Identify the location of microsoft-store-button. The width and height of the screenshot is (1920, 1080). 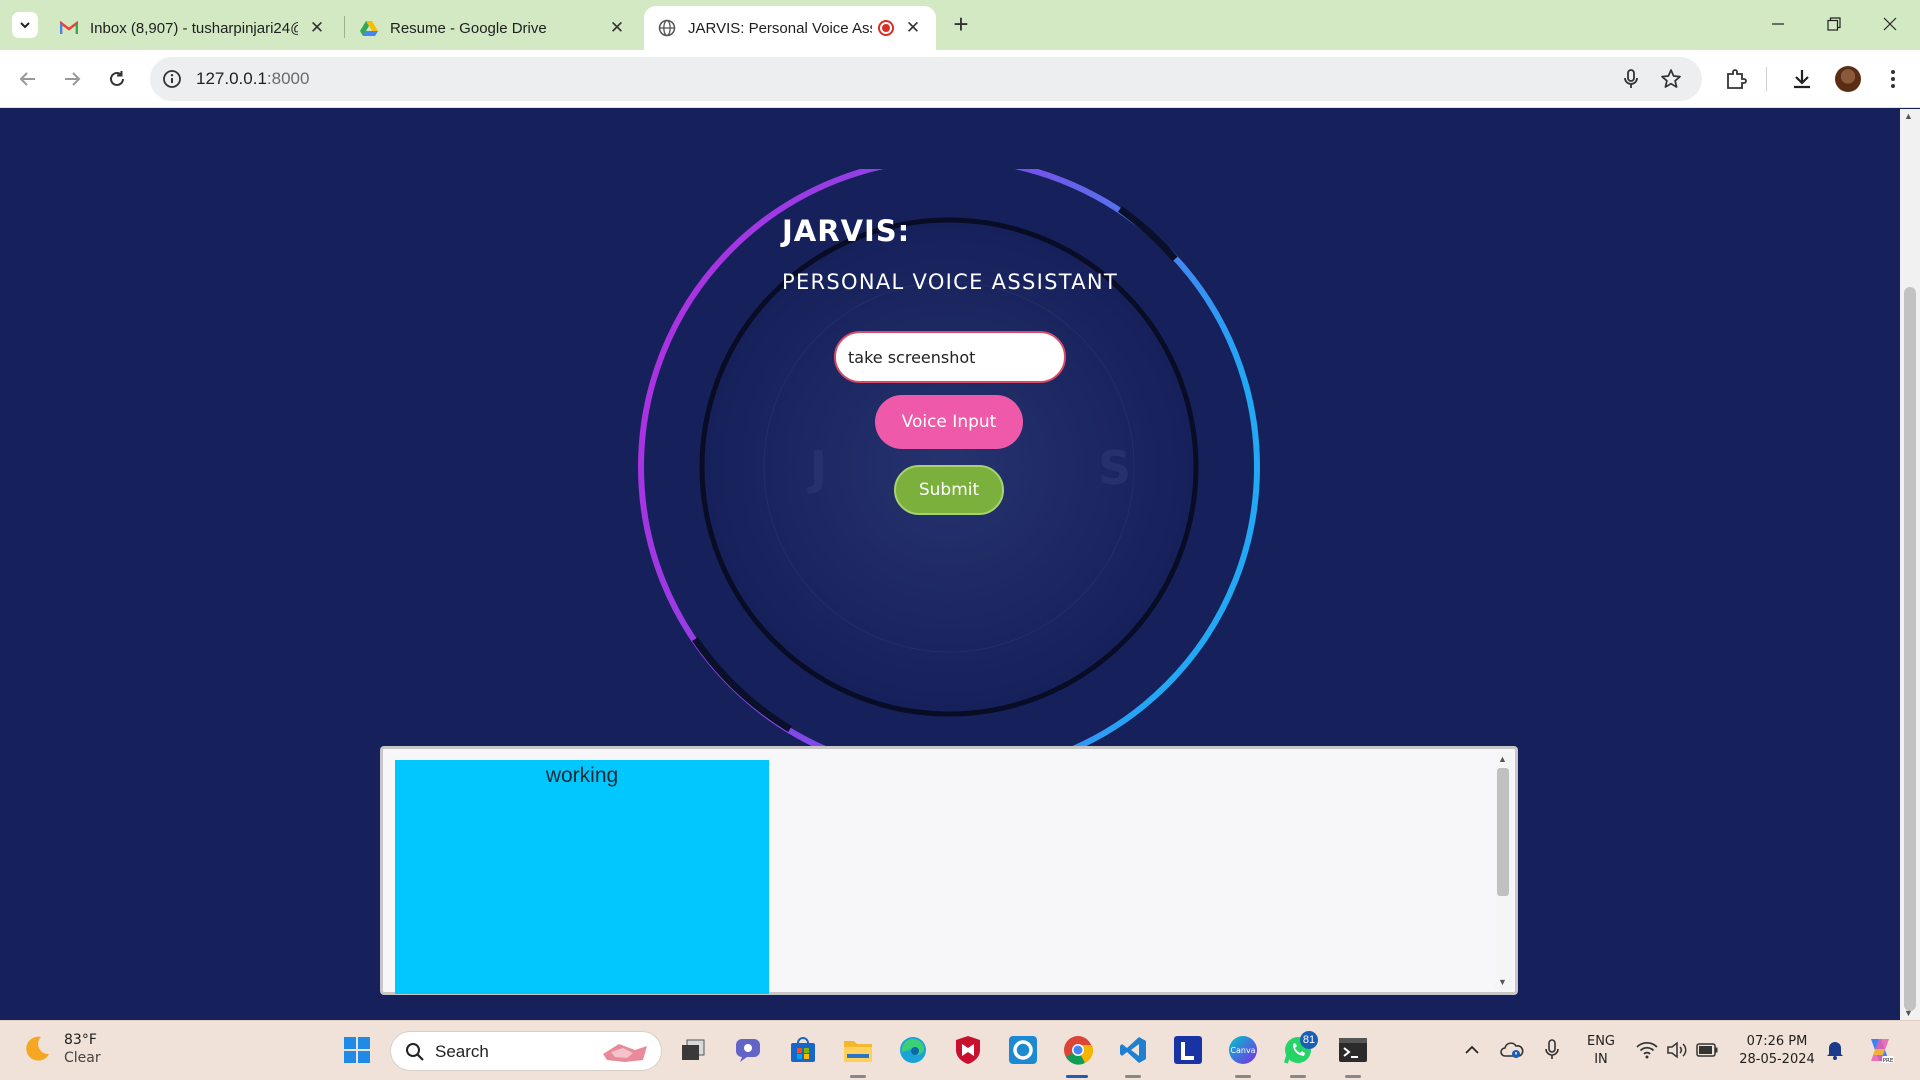
(803, 1050).